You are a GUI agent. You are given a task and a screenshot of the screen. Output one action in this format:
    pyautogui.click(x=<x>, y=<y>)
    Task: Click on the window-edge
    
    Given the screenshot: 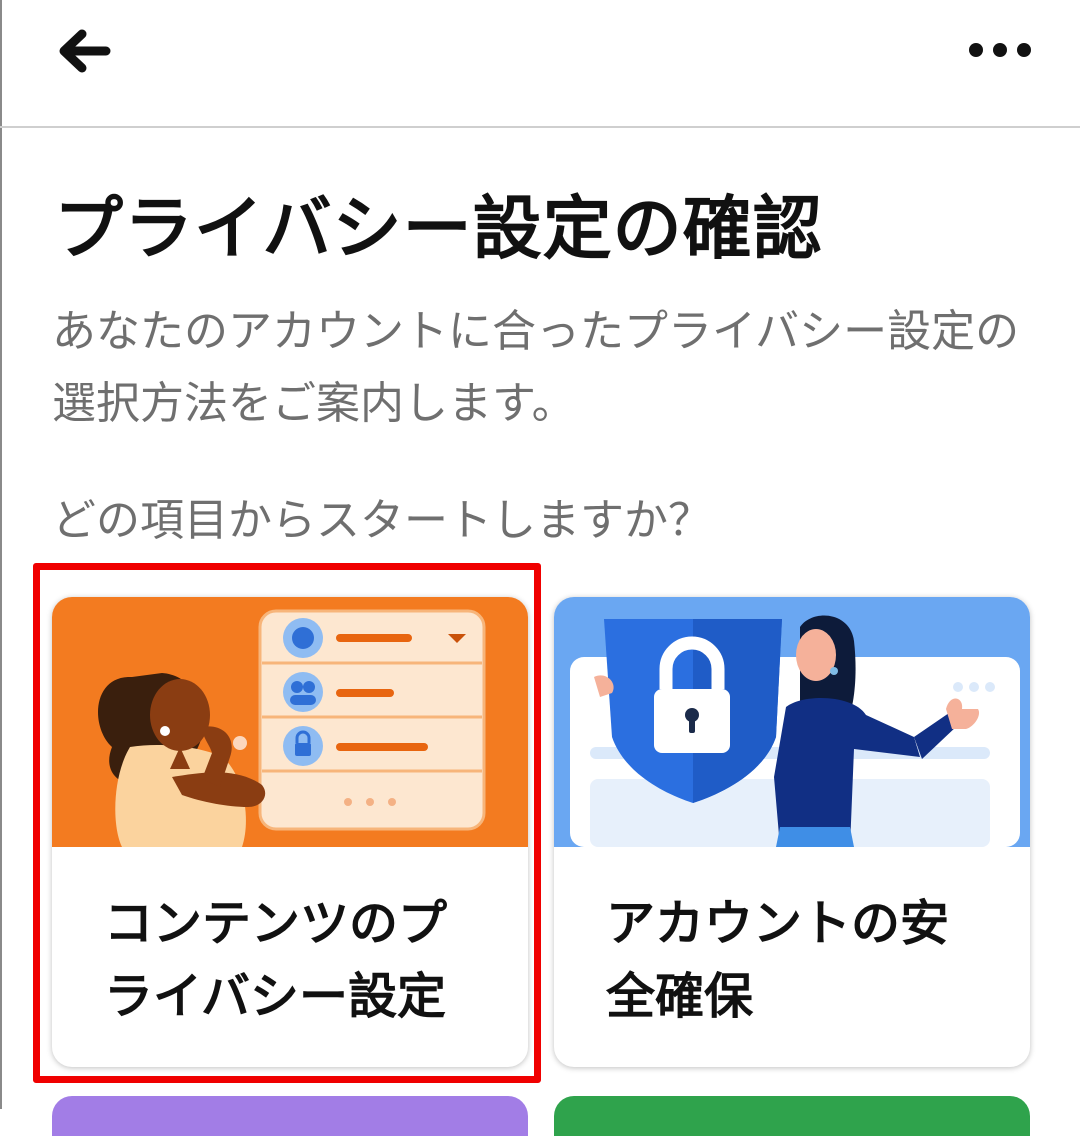 What is the action you would take?
    pyautogui.click(x=1, y=554)
    